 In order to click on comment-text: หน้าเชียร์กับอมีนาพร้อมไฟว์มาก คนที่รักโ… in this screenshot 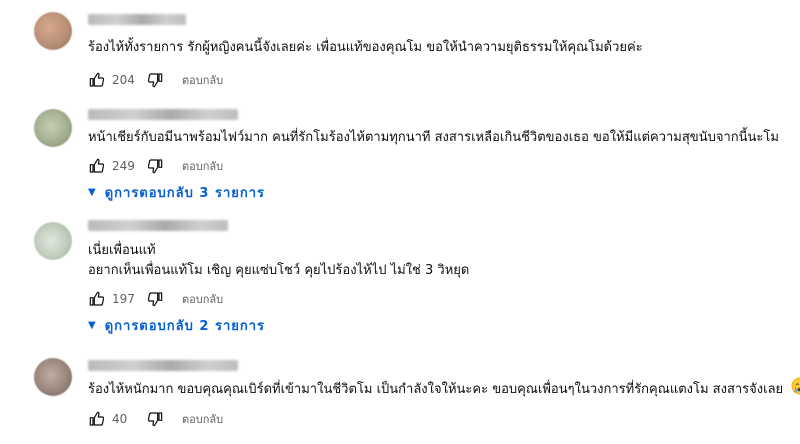, I will do `click(433, 138)`.